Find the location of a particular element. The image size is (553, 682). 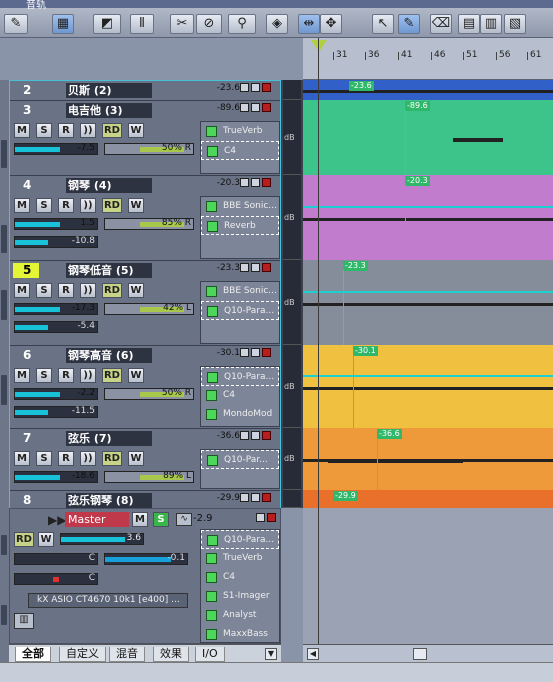

track-pan-slider: 85% R is located at coordinates (149, 224).